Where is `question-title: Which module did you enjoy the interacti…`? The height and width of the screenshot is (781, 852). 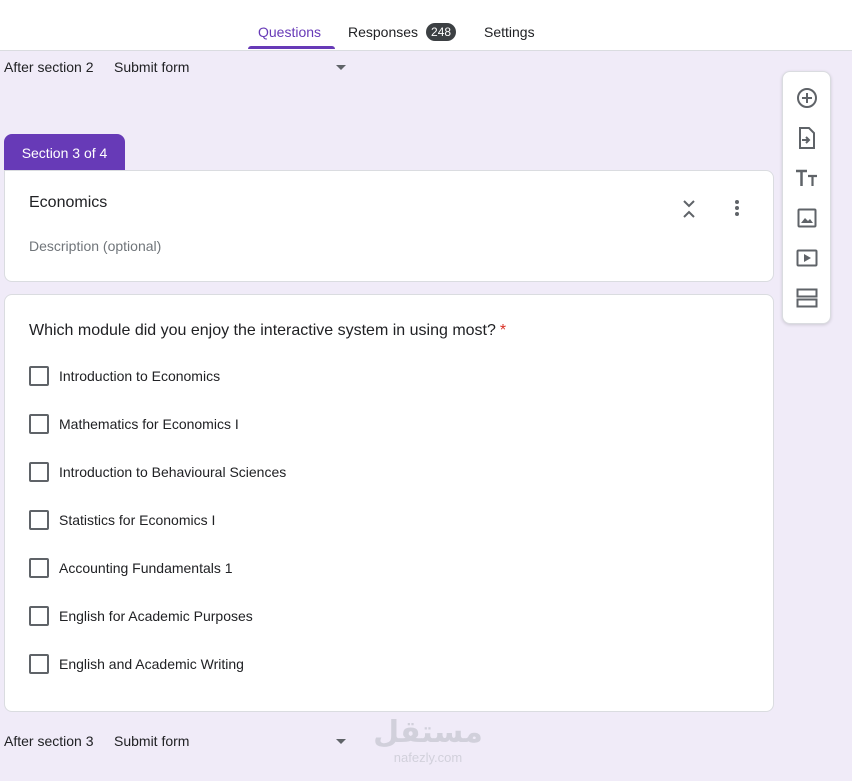
question-title: Which module did you enjoy the interacti… is located at coordinates (267, 331).